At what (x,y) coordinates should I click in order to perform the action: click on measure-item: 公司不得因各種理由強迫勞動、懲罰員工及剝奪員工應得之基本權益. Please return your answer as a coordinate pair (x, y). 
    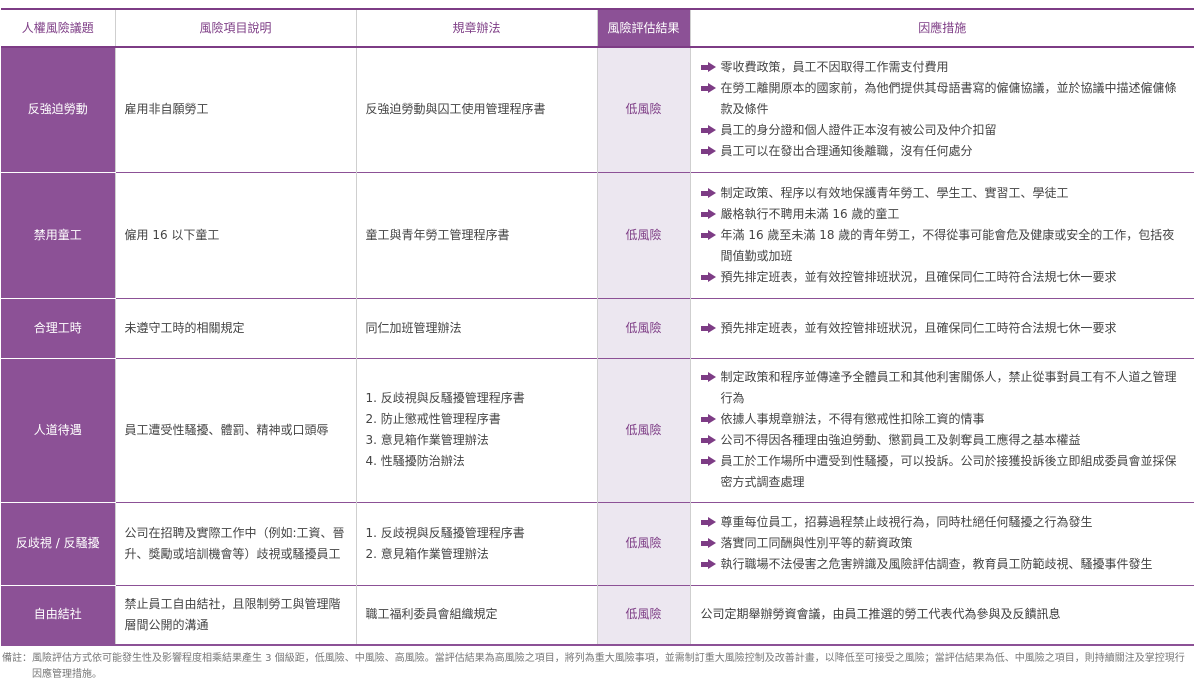
    Looking at the image, I should click on (943, 440).